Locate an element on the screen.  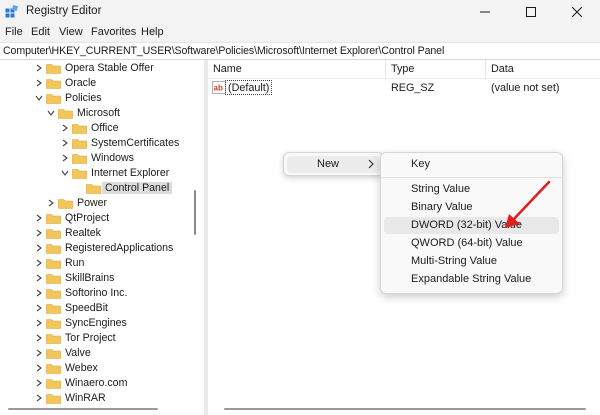
tree-item: Winaero.com is located at coordinates (100, 383).